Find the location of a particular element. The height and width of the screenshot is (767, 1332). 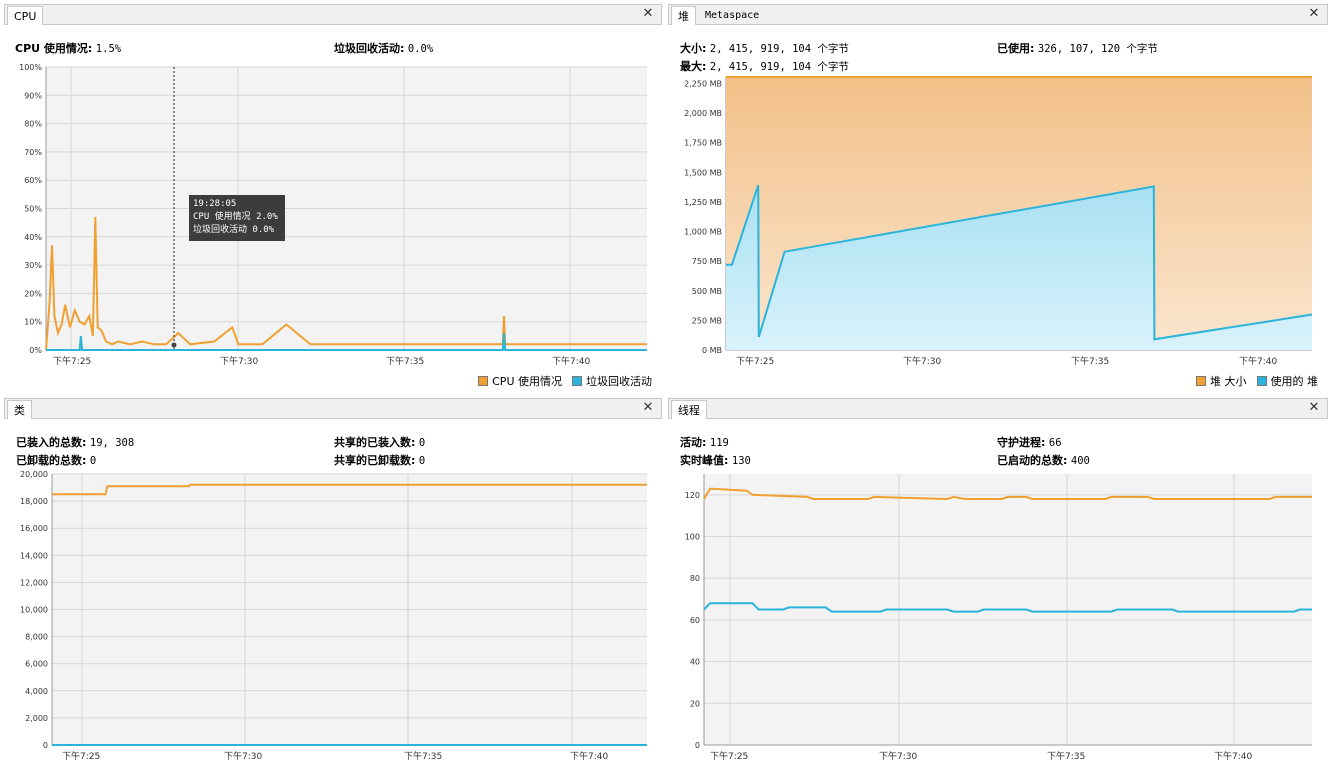

cpu-x-tick-label: 下午7:30 is located at coordinates (239, 361).